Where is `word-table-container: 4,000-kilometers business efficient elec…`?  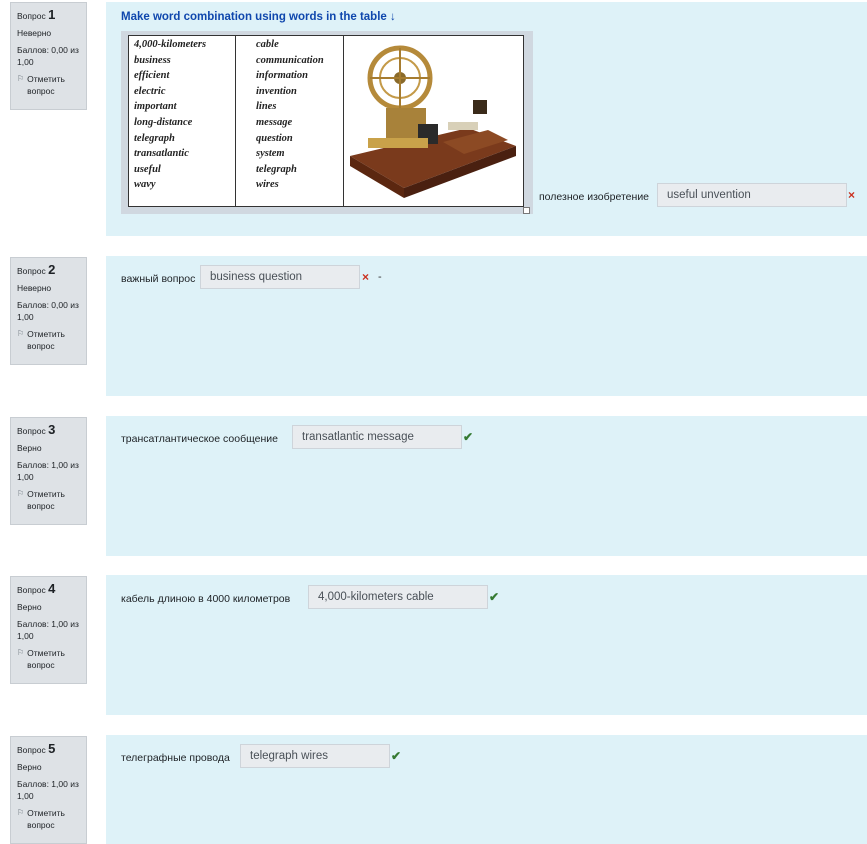
word-table-container: 4,000-kilometers business efficient elec… is located at coordinates (327, 122).